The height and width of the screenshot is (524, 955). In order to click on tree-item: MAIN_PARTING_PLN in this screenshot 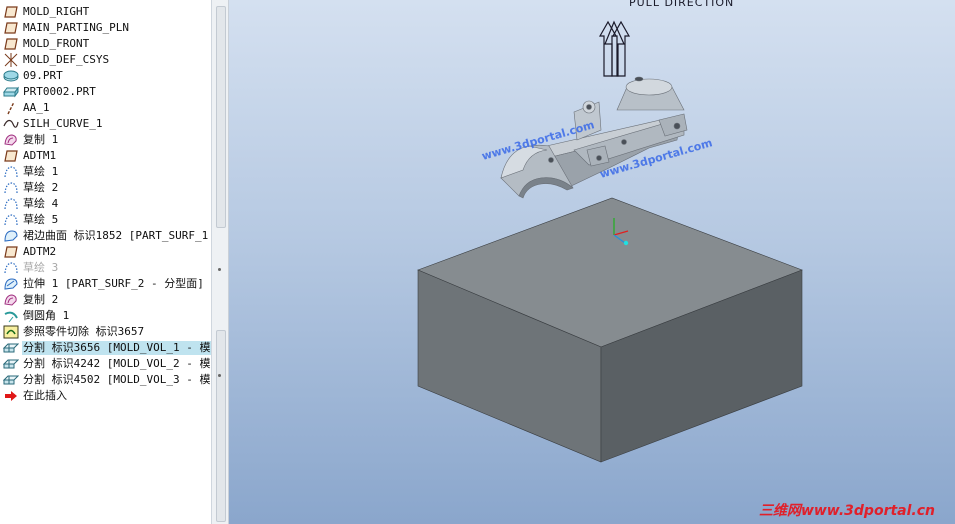, I will do `click(105, 28)`.